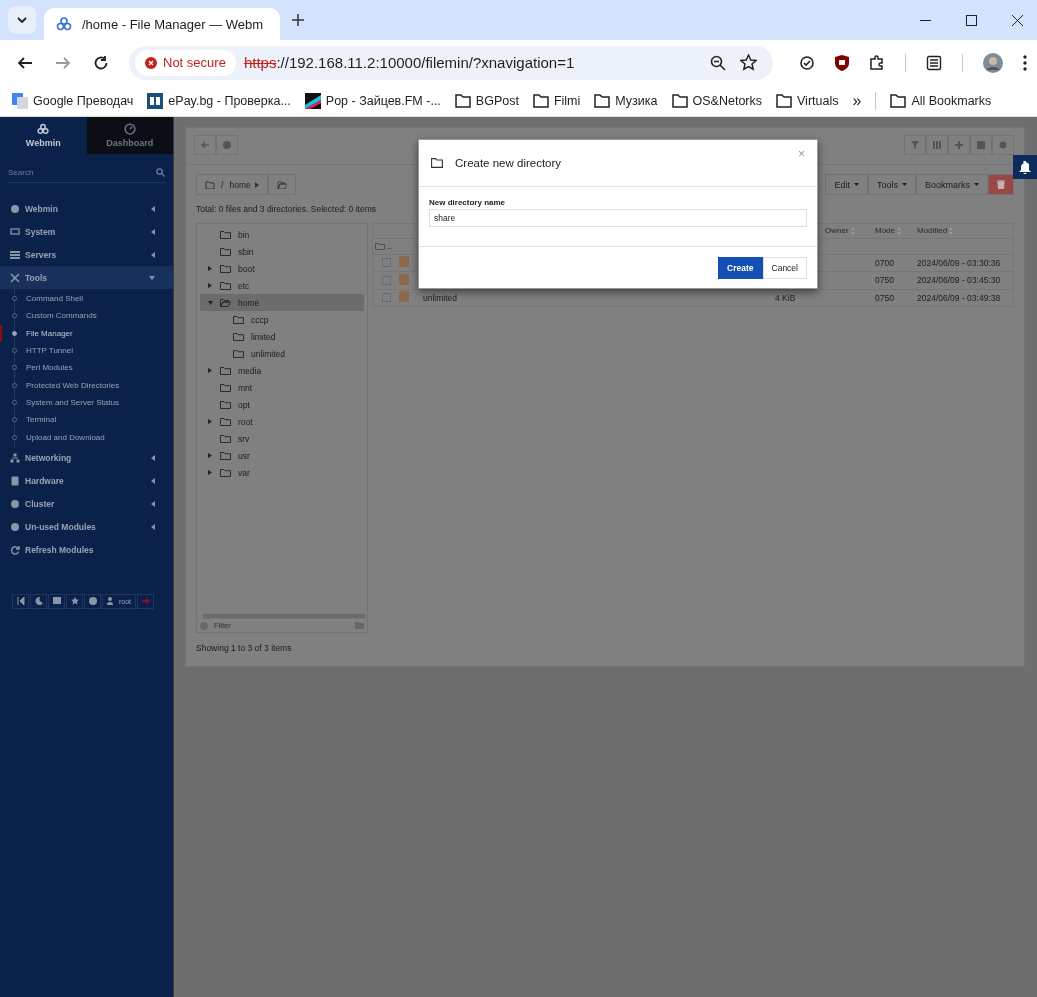 The image size is (1037, 997). What do you see at coordinates (145, 601) in the screenshot?
I see `logout-icon` at bounding box center [145, 601].